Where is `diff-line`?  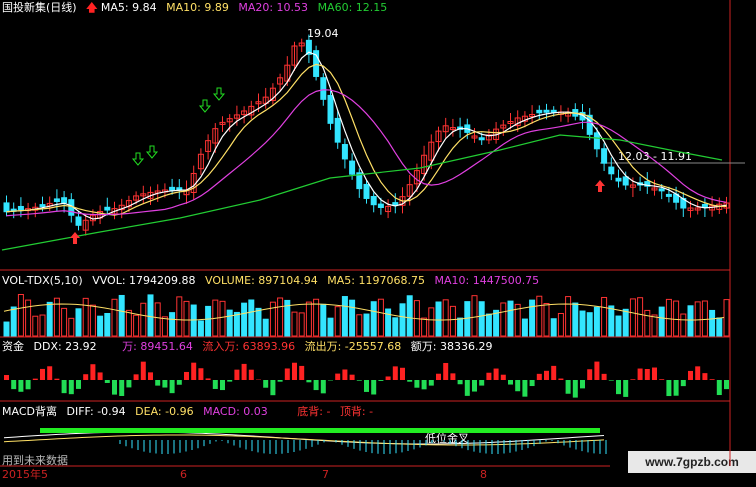
diff-line is located at coordinates (304, 438).